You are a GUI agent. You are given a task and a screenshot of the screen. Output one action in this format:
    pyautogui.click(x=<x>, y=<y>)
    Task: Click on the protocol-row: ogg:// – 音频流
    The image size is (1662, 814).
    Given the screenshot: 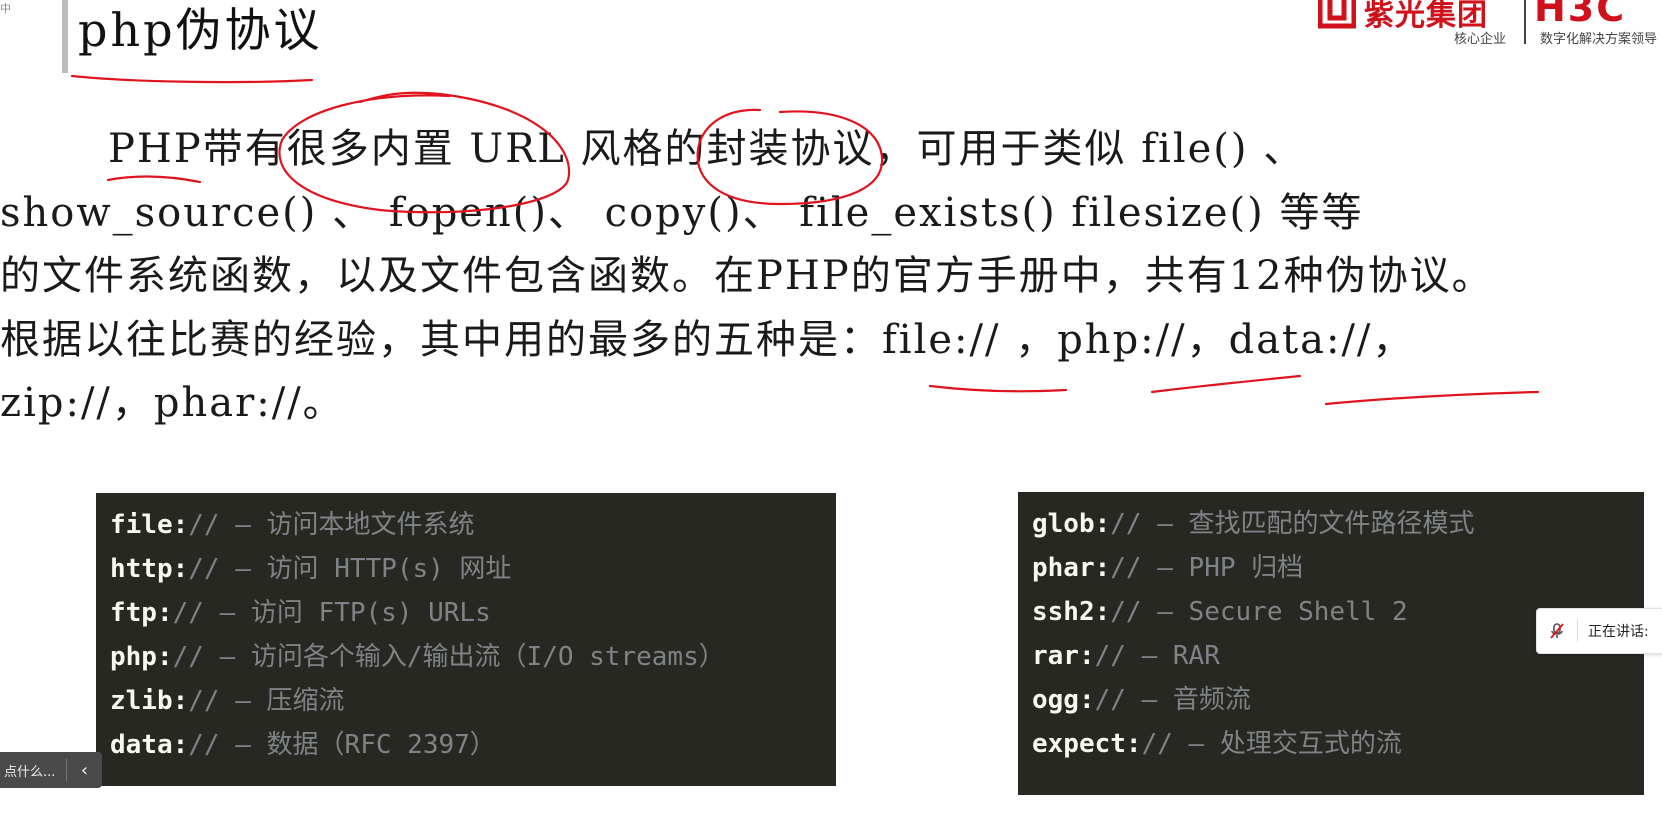 What is the action you would take?
    pyautogui.click(x=1331, y=700)
    